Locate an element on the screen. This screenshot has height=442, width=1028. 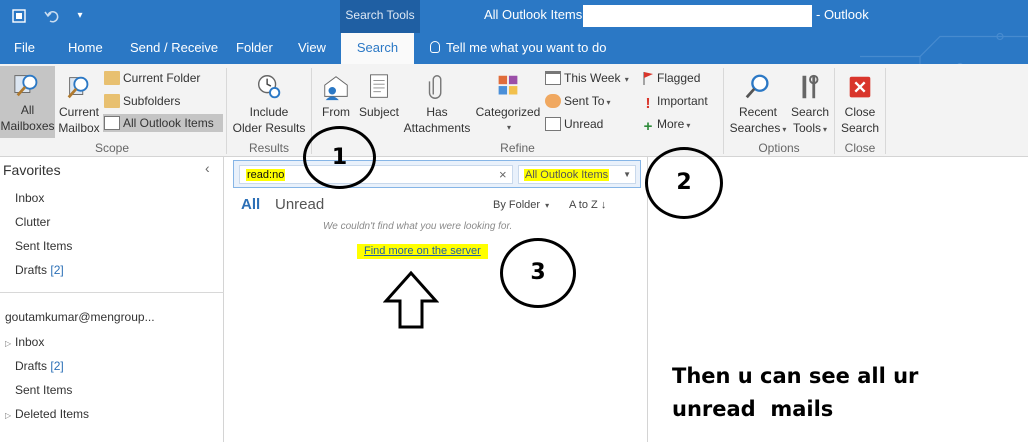
account-item-deleted-items: ▷ Deleted Items is located at coordinates (47, 414).